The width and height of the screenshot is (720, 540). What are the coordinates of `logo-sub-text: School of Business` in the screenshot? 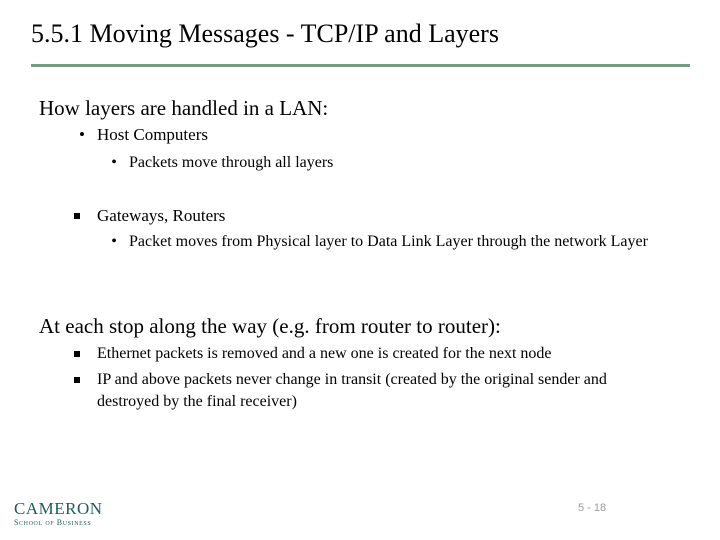 It's located at (53, 522).